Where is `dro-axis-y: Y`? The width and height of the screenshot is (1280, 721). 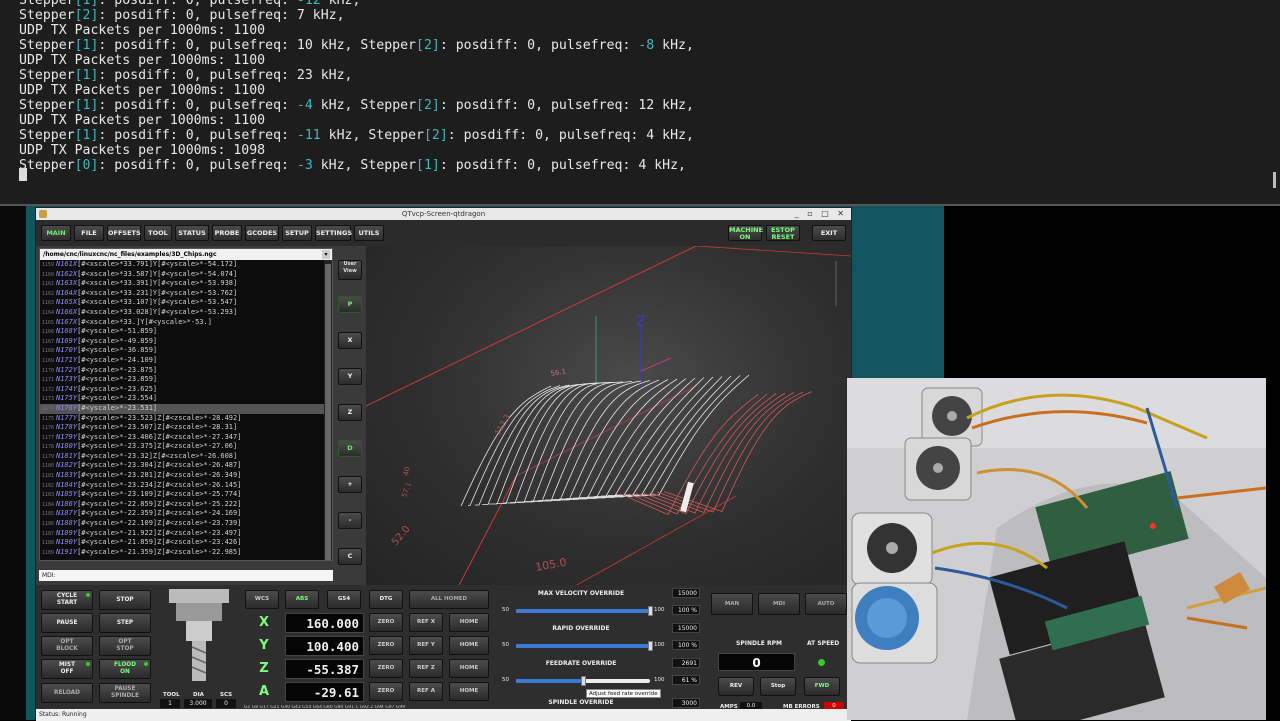 dro-axis-y: Y is located at coordinates (264, 646).